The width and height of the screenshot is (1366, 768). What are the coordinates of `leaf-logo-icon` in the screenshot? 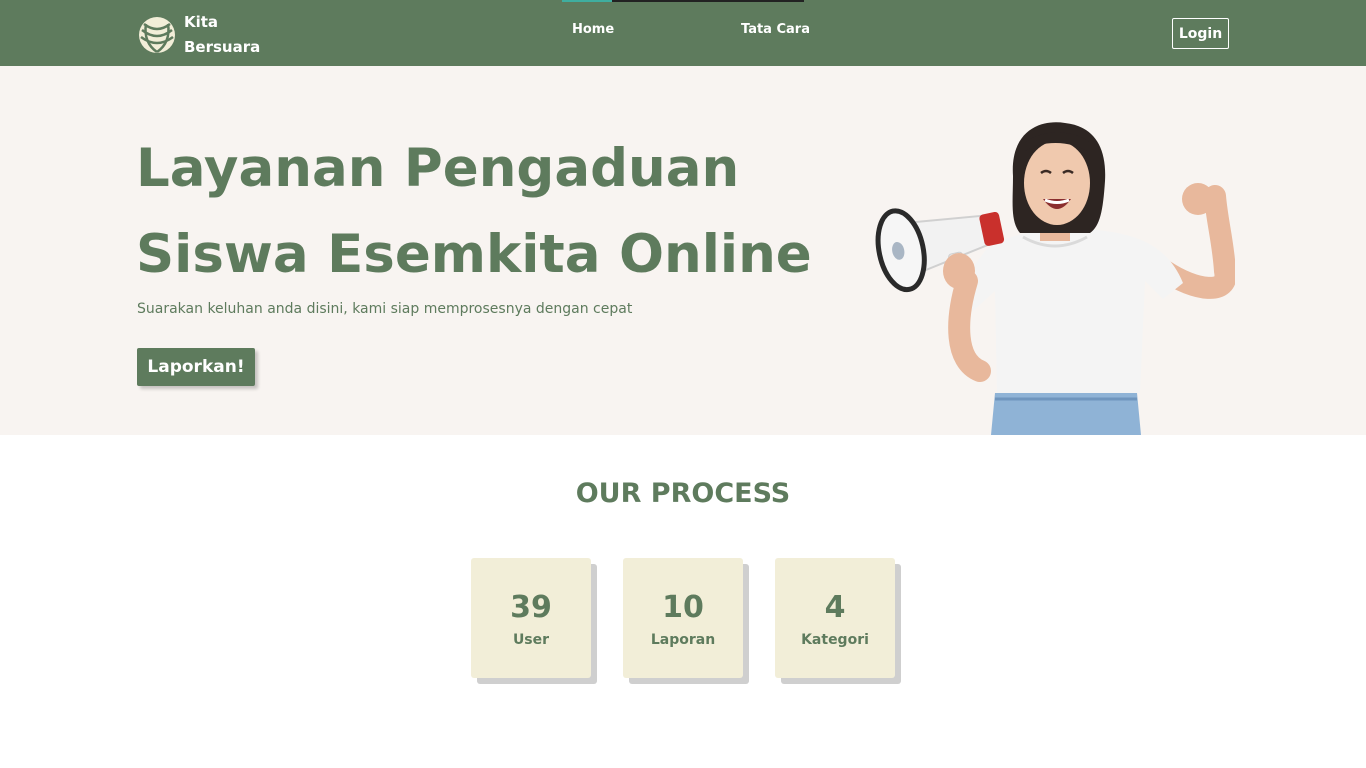 It's located at (157, 35).